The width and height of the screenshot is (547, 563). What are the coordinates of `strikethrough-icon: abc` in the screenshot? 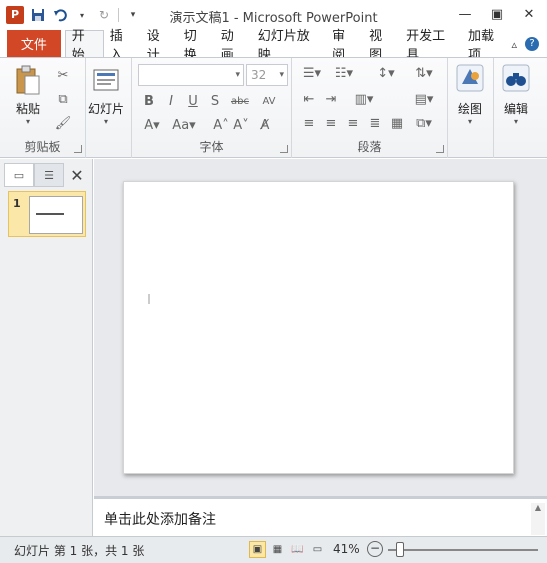 It's located at (240, 101).